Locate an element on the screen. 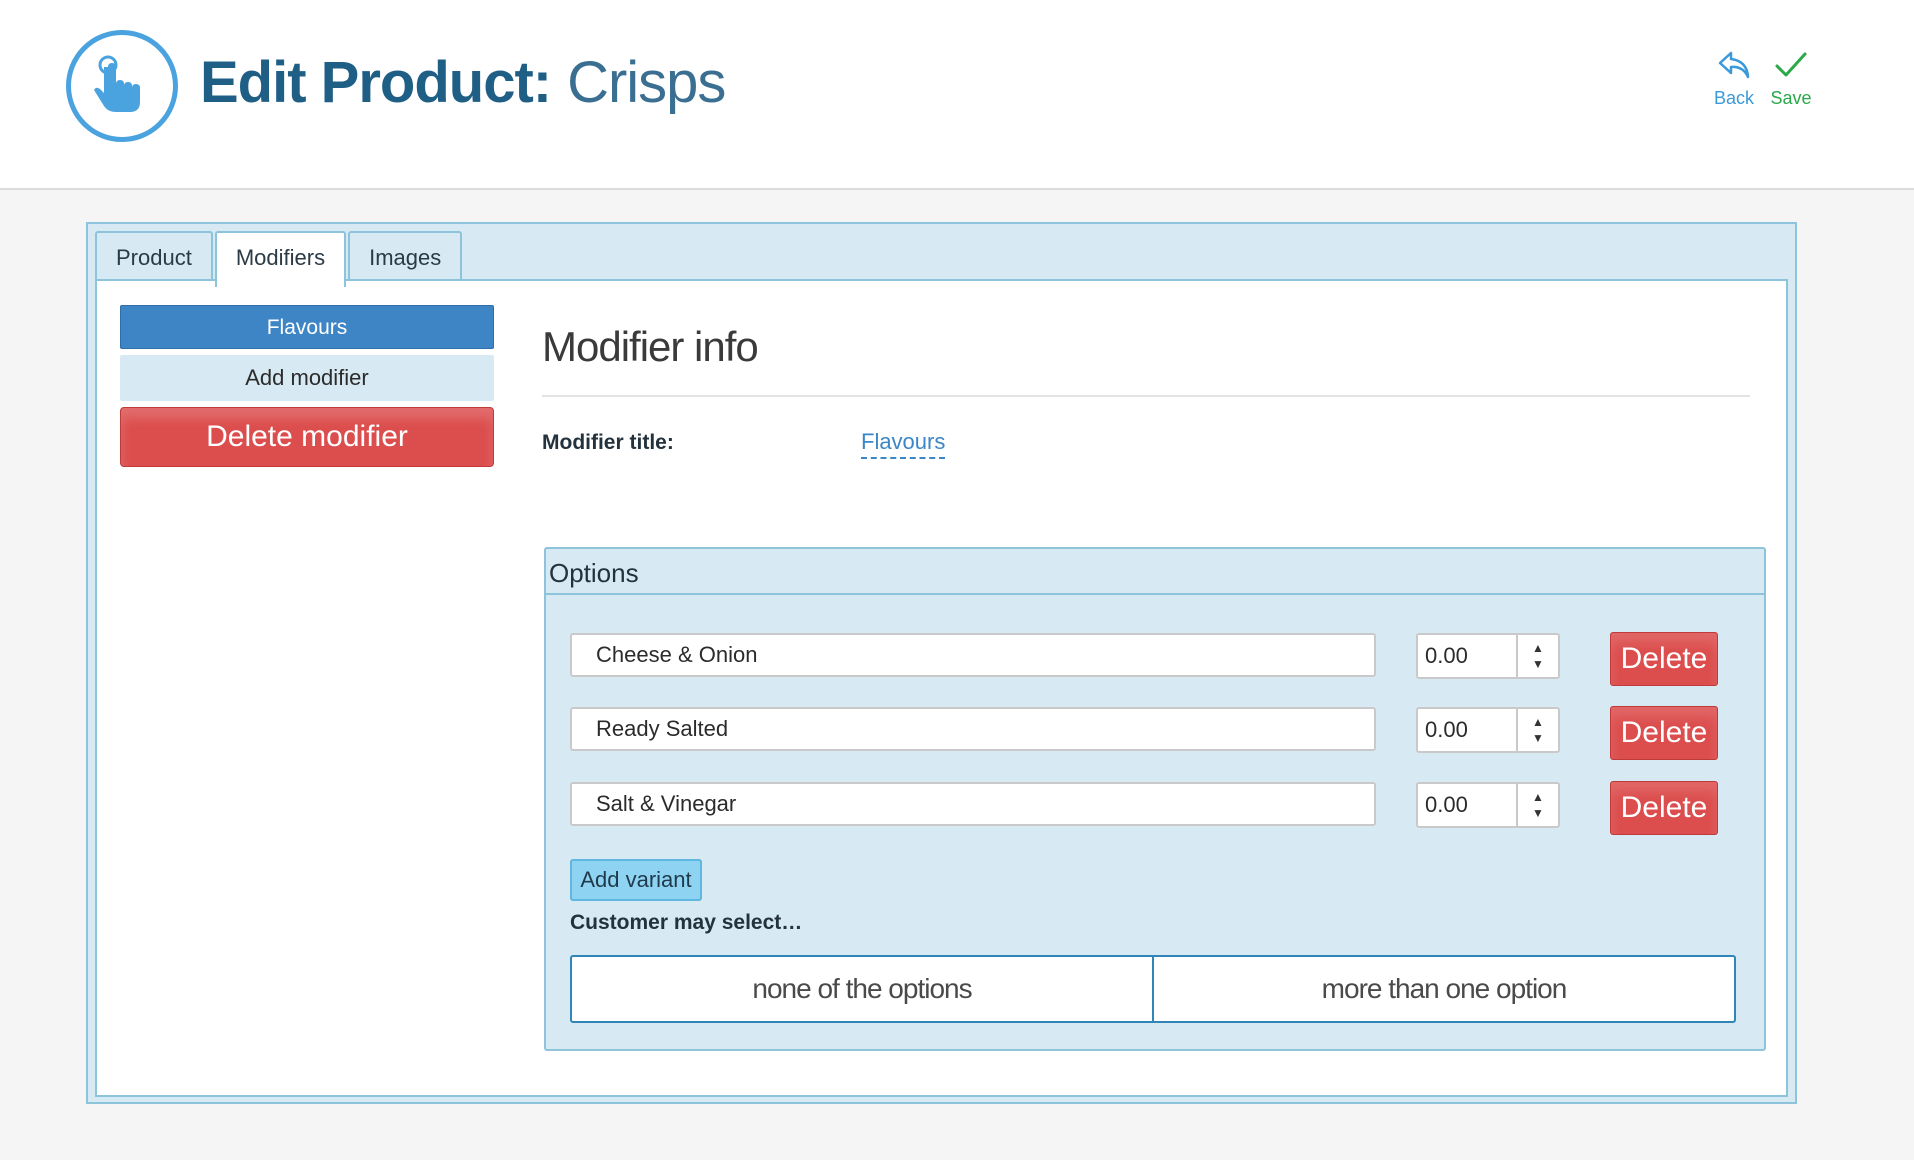  tab-modifiers: Modifiers is located at coordinates (280, 259).